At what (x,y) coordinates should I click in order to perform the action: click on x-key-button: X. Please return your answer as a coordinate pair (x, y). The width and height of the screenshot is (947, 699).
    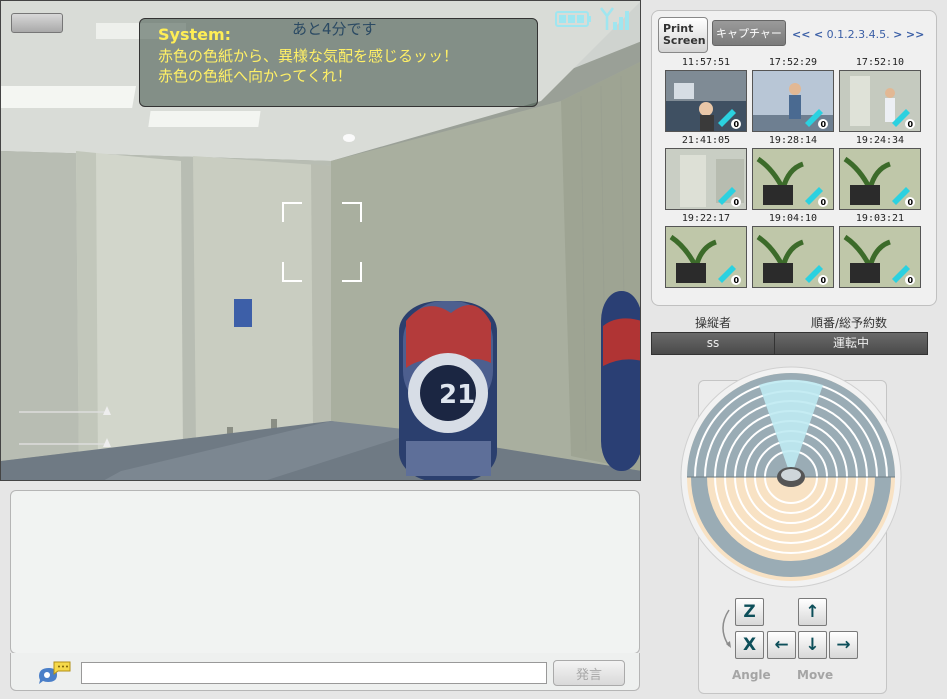
    Looking at the image, I should click on (749, 645).